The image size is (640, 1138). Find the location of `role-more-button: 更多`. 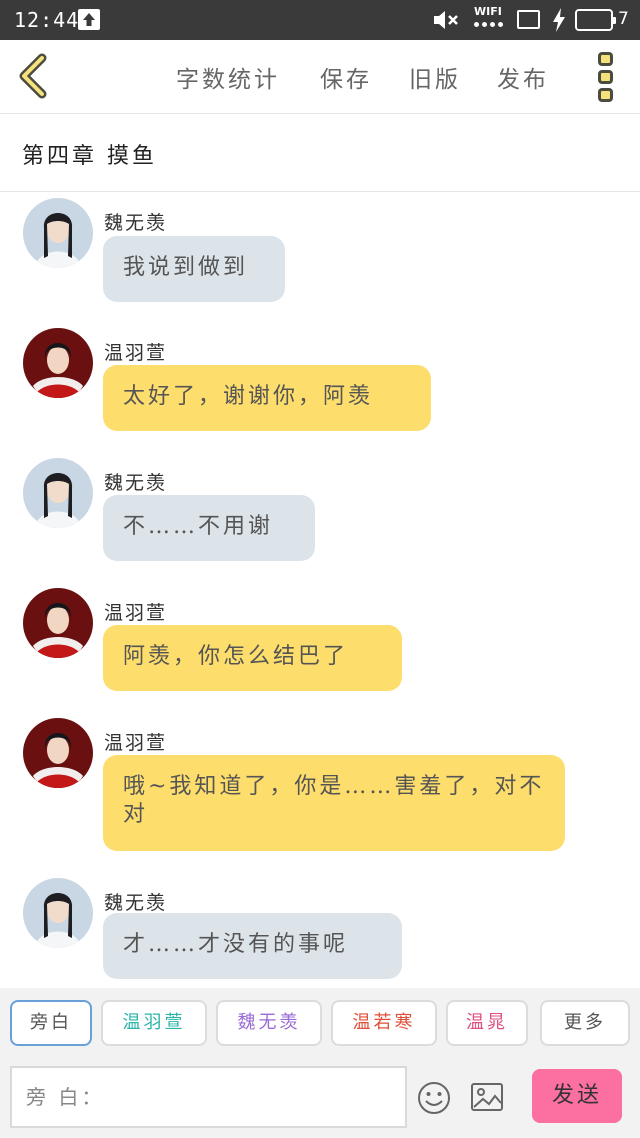

role-more-button: 更多 is located at coordinates (585, 1023).